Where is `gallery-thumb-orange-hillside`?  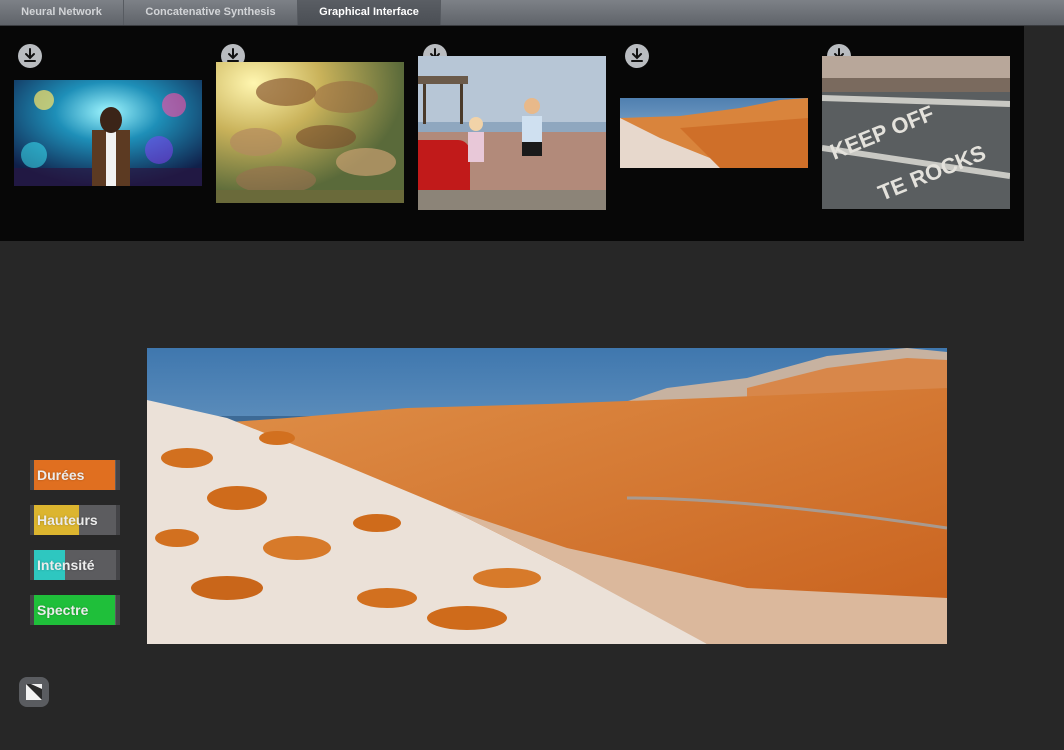 gallery-thumb-orange-hillside is located at coordinates (714, 133).